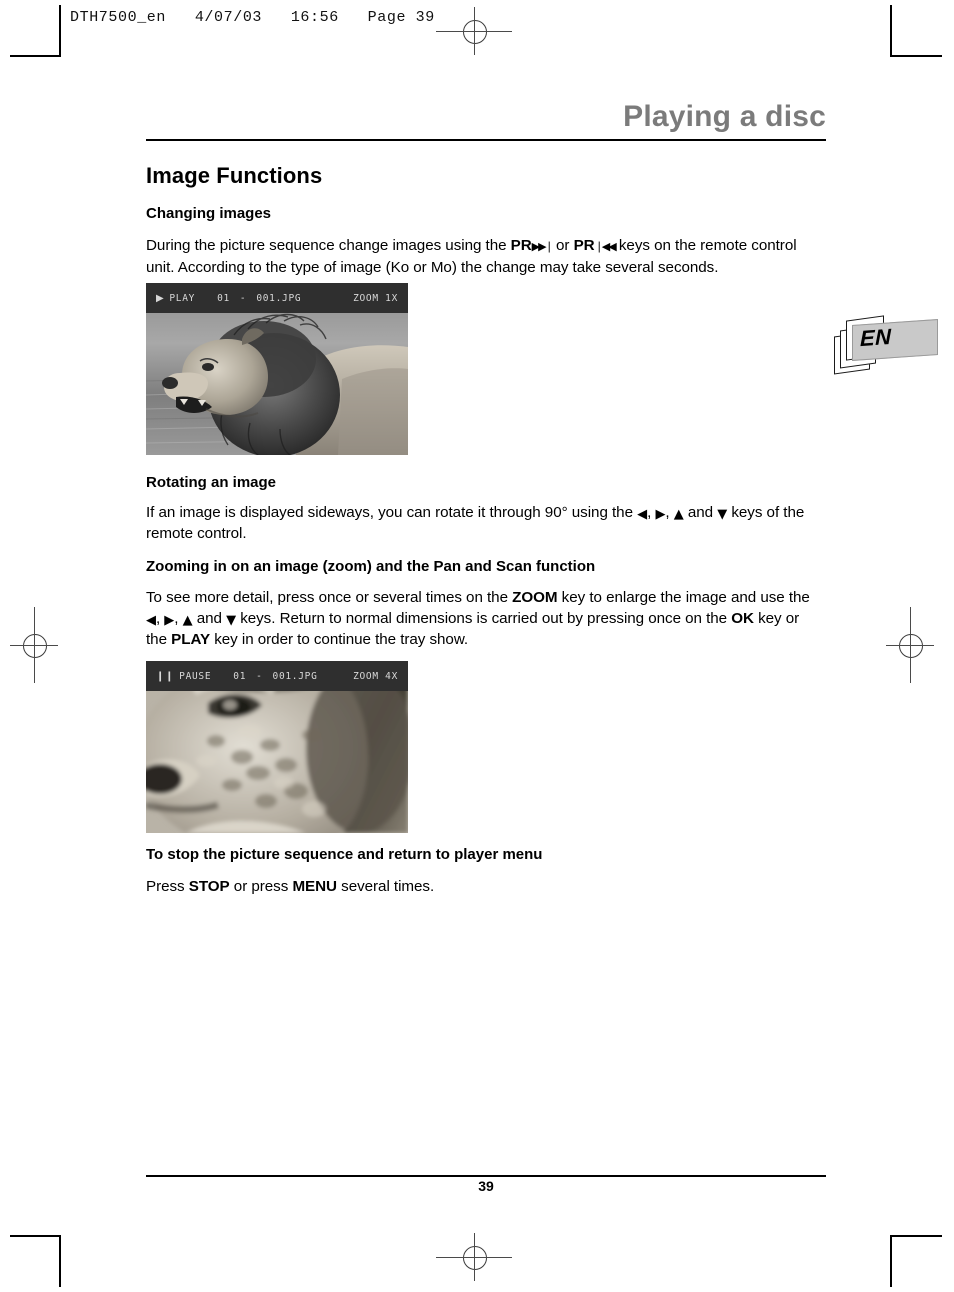  What do you see at coordinates (211, 482) in the screenshot?
I see `subheading-rotating-an-image: Rotating an image` at bounding box center [211, 482].